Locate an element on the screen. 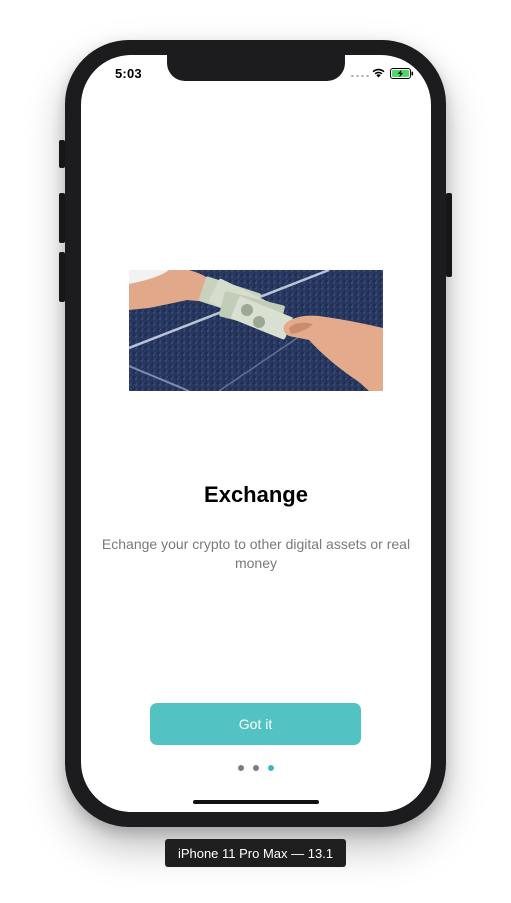 The image size is (511, 903). wifi-icon is located at coordinates (378, 73).